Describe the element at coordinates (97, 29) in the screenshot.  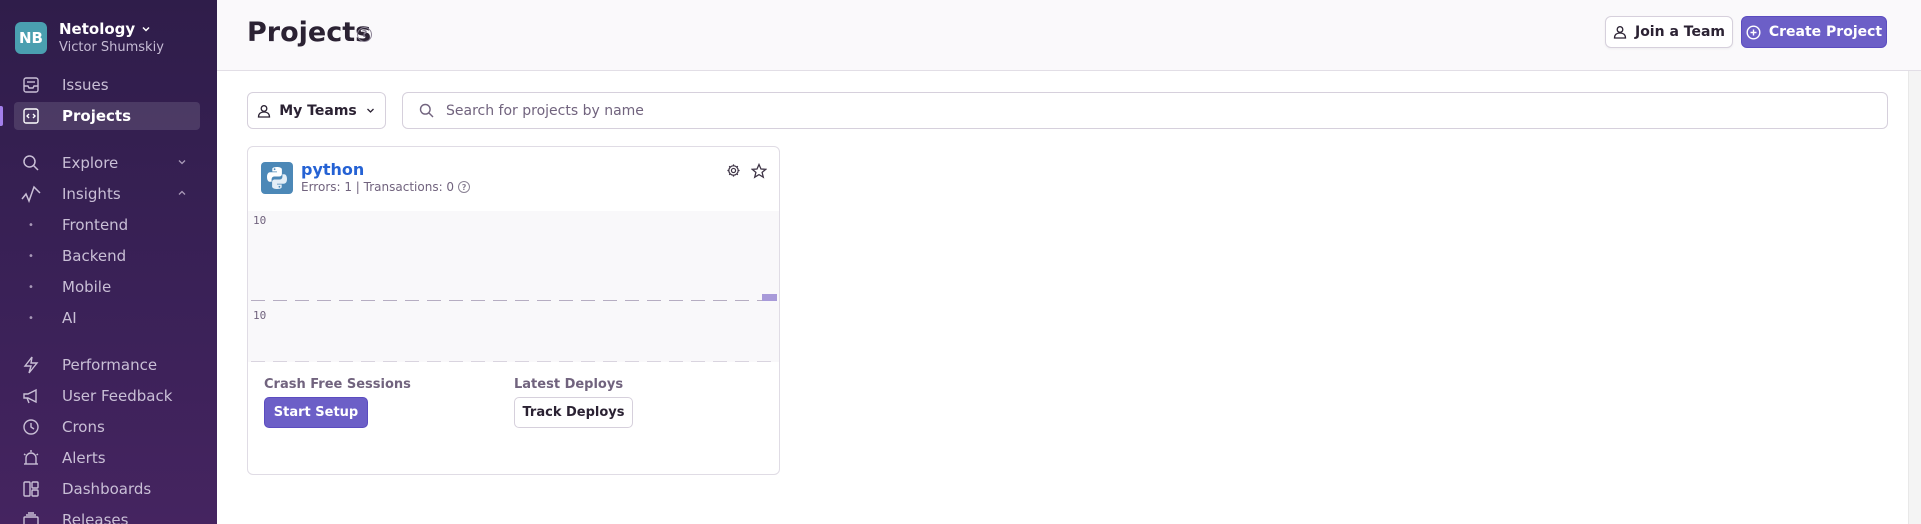
I see `org-name: Netology` at that location.